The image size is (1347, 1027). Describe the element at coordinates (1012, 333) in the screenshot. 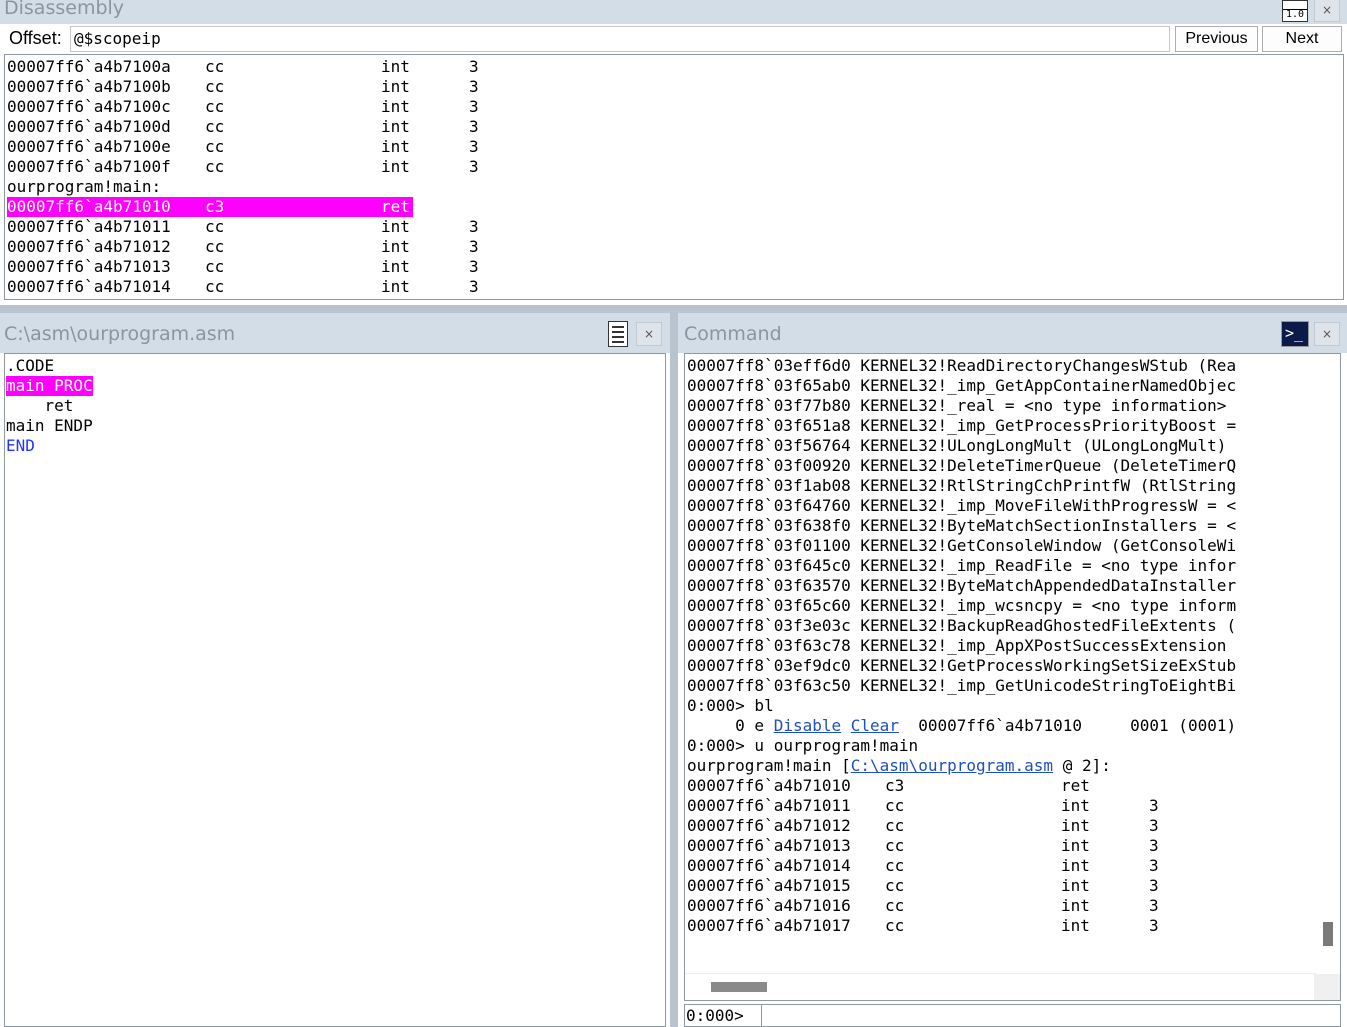

I see `command-titlebar: Command >_ ×` at that location.